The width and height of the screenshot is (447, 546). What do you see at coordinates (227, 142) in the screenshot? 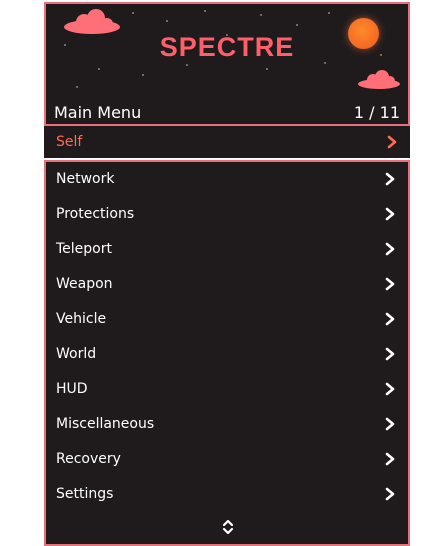
I see `menu-item-self: Self` at bounding box center [227, 142].